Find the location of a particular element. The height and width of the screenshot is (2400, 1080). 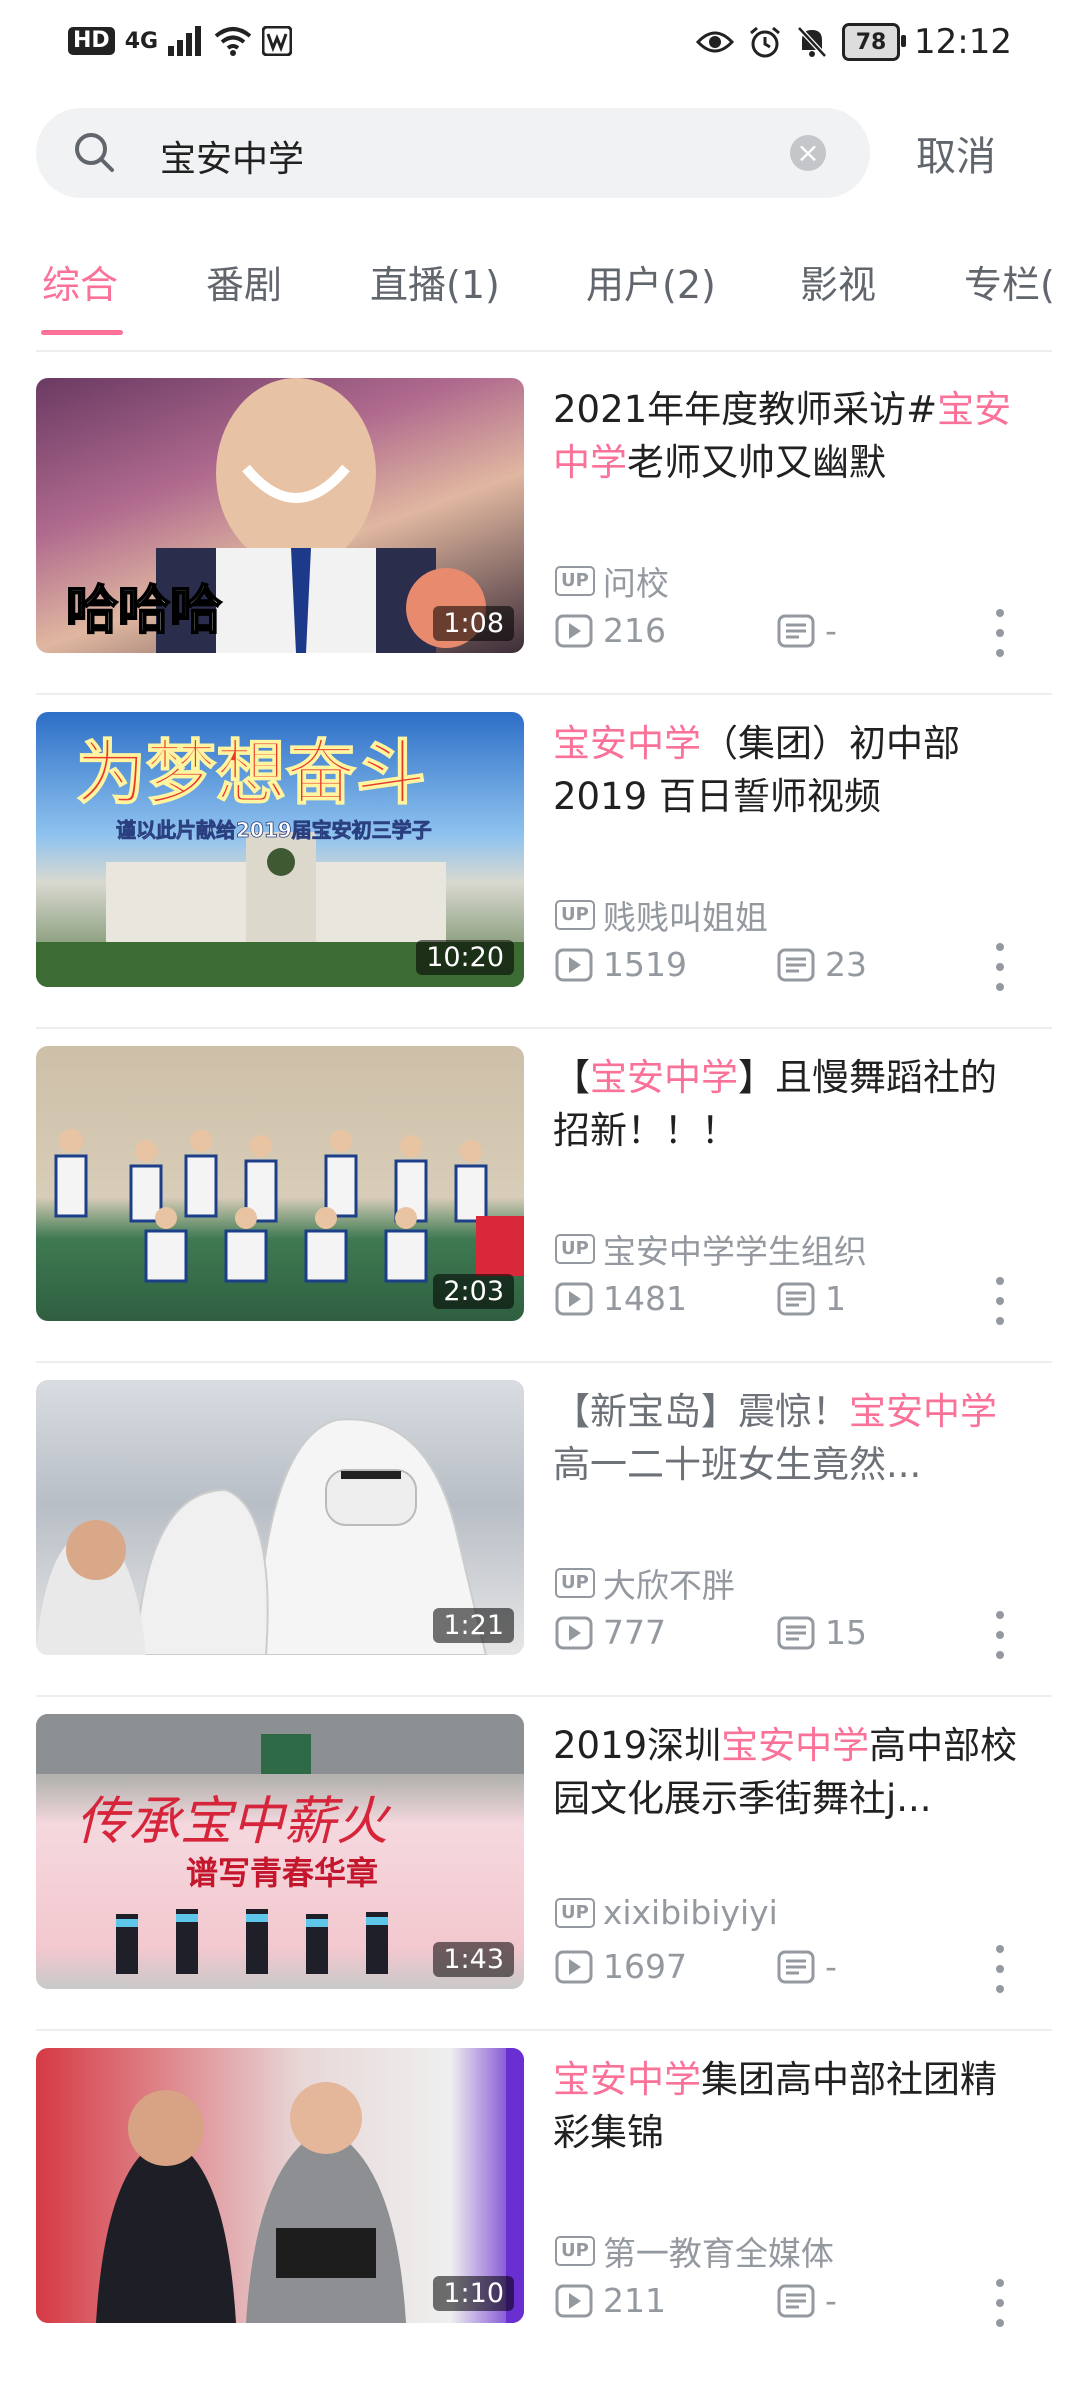

comment-count: 15 is located at coordinates (822, 1632).